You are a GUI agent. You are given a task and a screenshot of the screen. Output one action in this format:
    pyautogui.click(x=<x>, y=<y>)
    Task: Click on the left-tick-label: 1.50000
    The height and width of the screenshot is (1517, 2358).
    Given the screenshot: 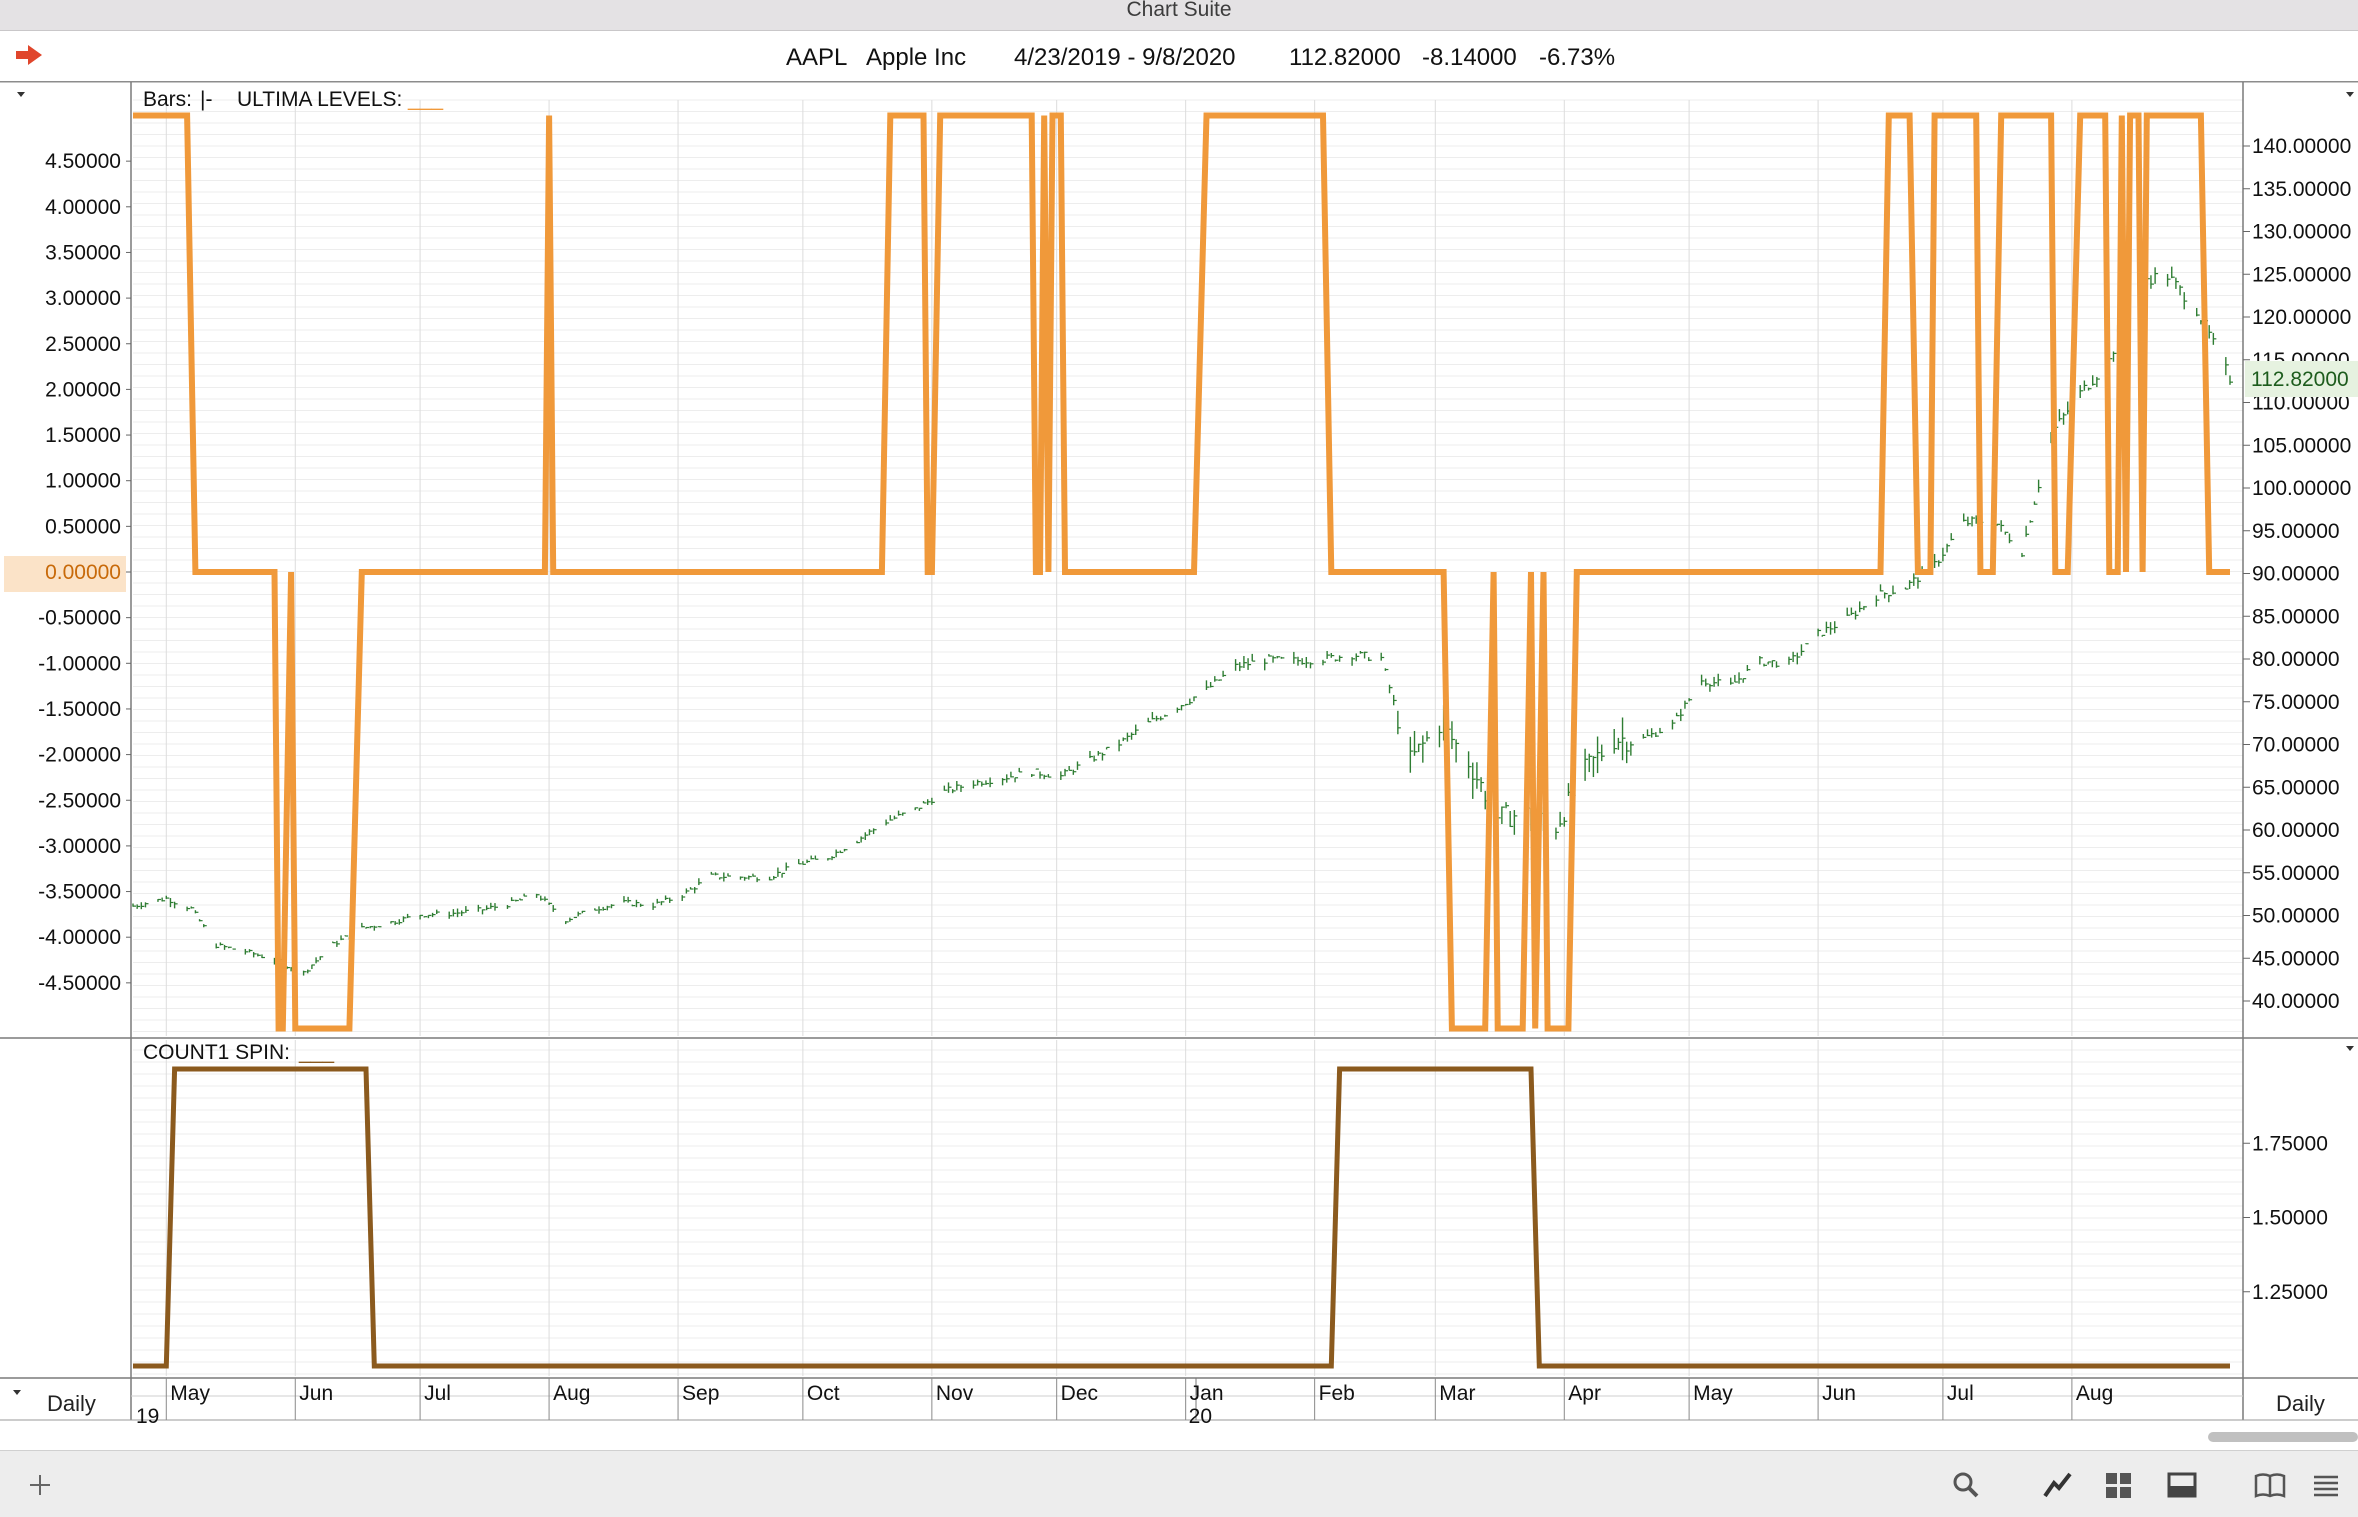 What is the action you would take?
    pyautogui.click(x=83, y=435)
    